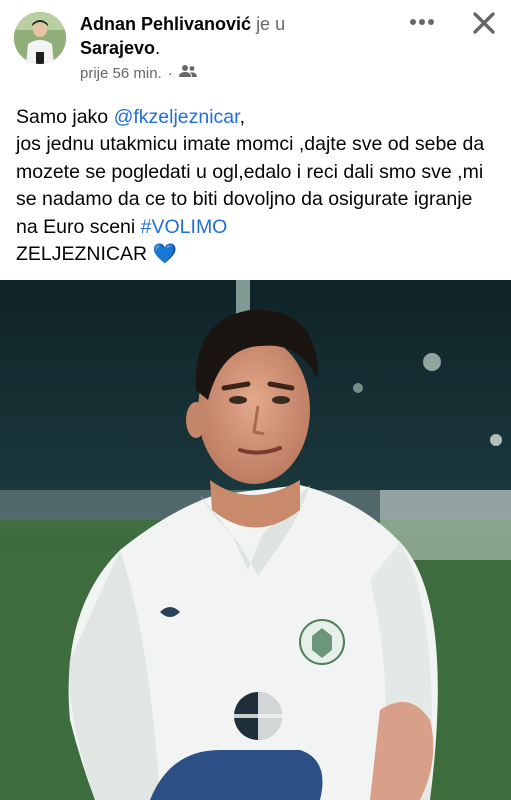 The height and width of the screenshot is (800, 511). I want to click on more-options-button, so click(422, 22).